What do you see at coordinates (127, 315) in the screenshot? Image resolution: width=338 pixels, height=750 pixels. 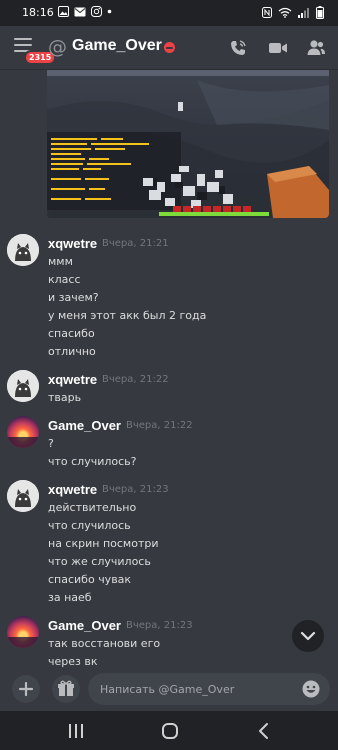 I see `message-text: у меня этот акк был 2 года` at bounding box center [127, 315].